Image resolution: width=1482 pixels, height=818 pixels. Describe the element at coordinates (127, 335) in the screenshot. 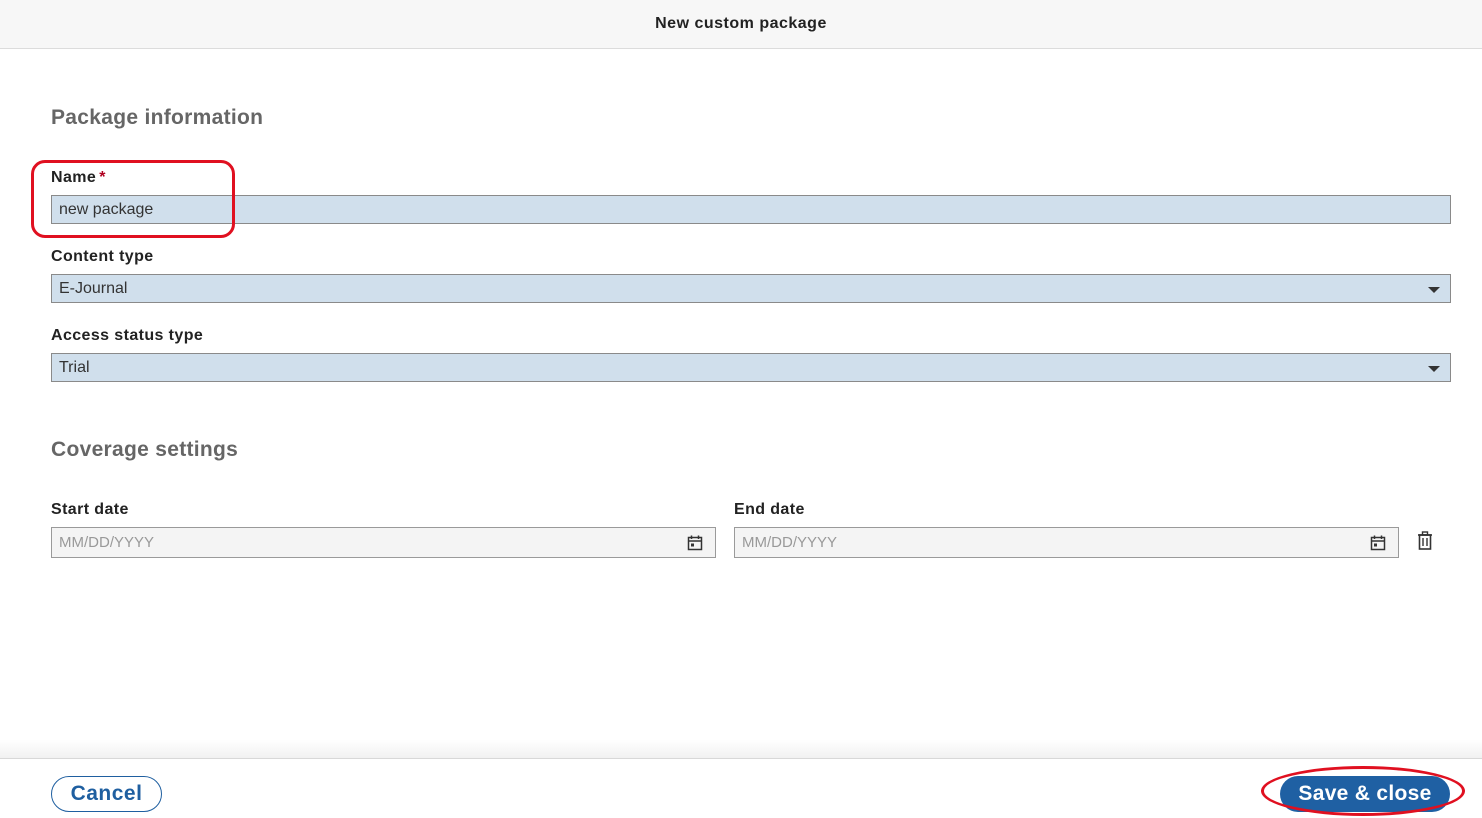

I see `access-status-type-label: Access status type` at that location.